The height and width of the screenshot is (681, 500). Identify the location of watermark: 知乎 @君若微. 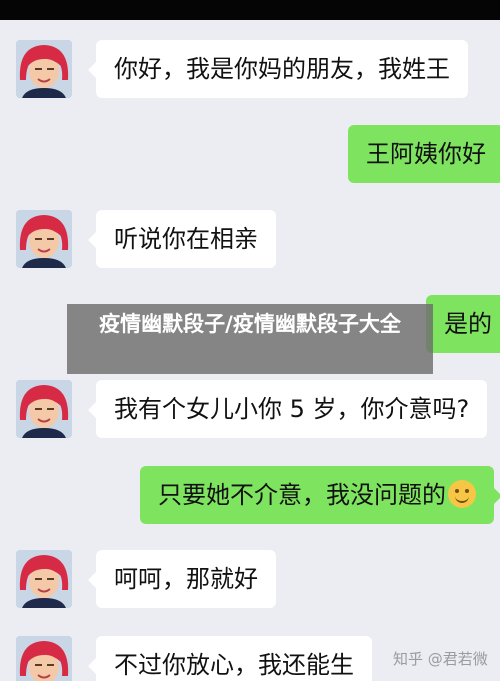
(440, 658).